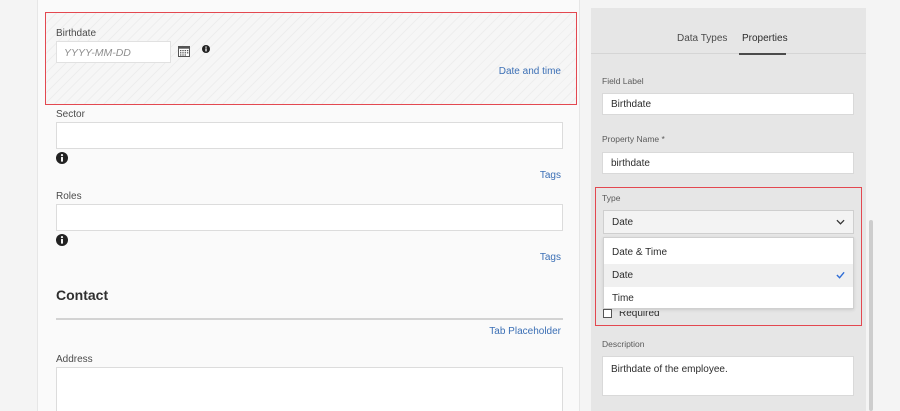  Describe the element at coordinates (76, 33) in the screenshot. I see `birthdate-label: Birthdate` at that location.